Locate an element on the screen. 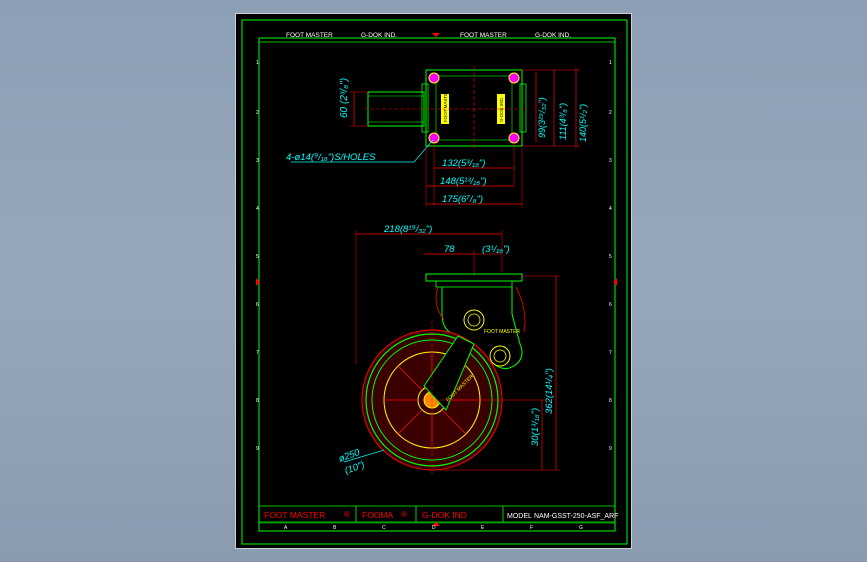 This screenshot has height=562, width=867. dim-height-inch-label: (2³/₈") is located at coordinates (344, 91).